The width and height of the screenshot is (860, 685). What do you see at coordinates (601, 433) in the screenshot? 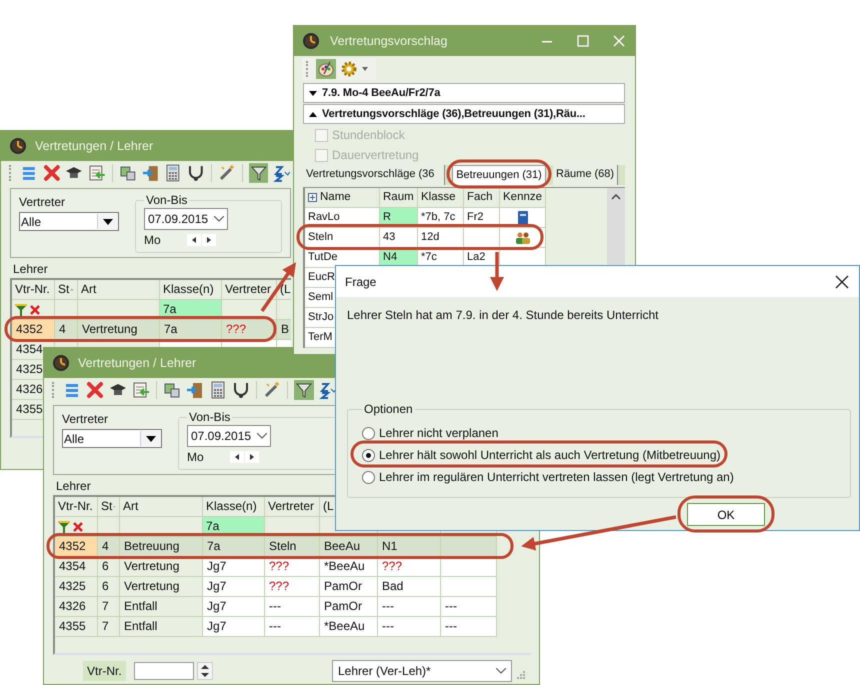
I see `radio-option: Lehrer nicht verplanen` at bounding box center [601, 433].